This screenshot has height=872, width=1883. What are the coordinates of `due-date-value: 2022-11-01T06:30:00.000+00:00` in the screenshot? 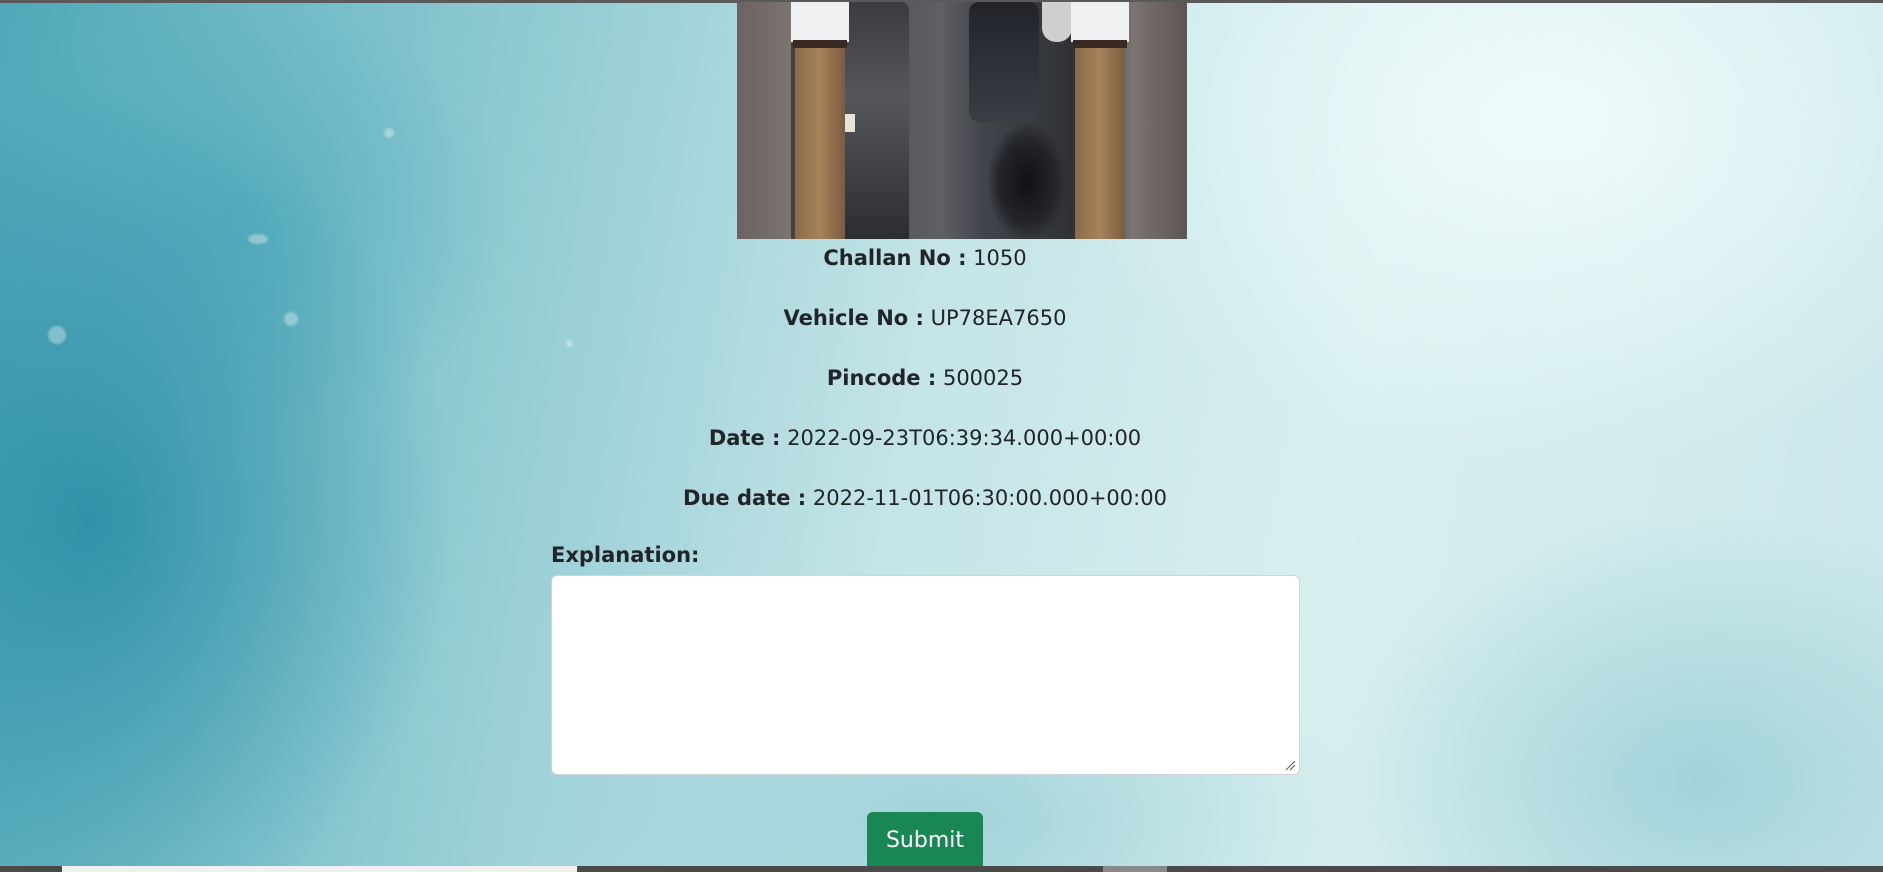 It's located at (989, 498).